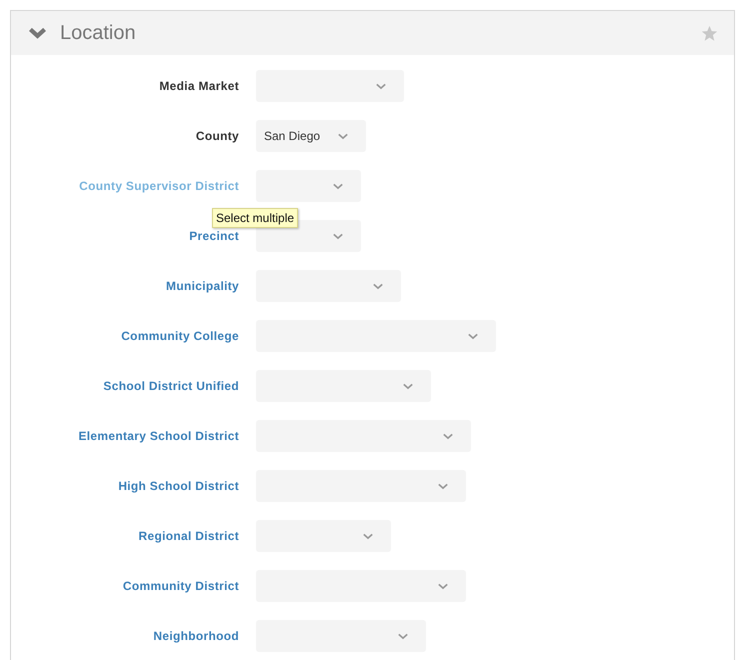  Describe the element at coordinates (133, 436) in the screenshot. I see `field-label: Elementary School District` at that location.